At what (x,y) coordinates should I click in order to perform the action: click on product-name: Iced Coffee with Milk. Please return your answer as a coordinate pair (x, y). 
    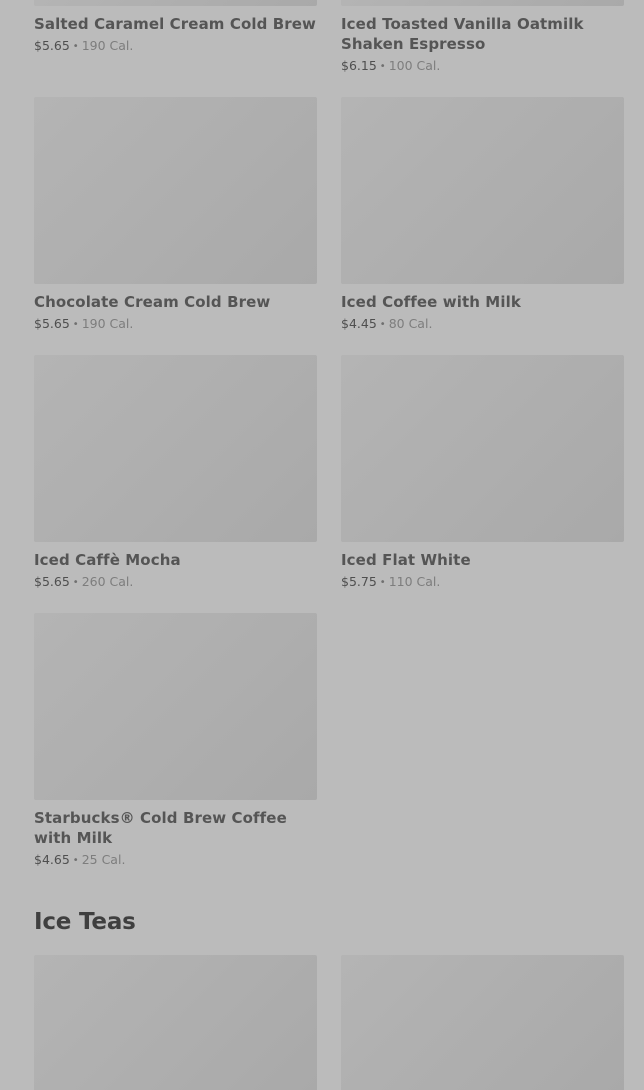
    Looking at the image, I should click on (482, 302).